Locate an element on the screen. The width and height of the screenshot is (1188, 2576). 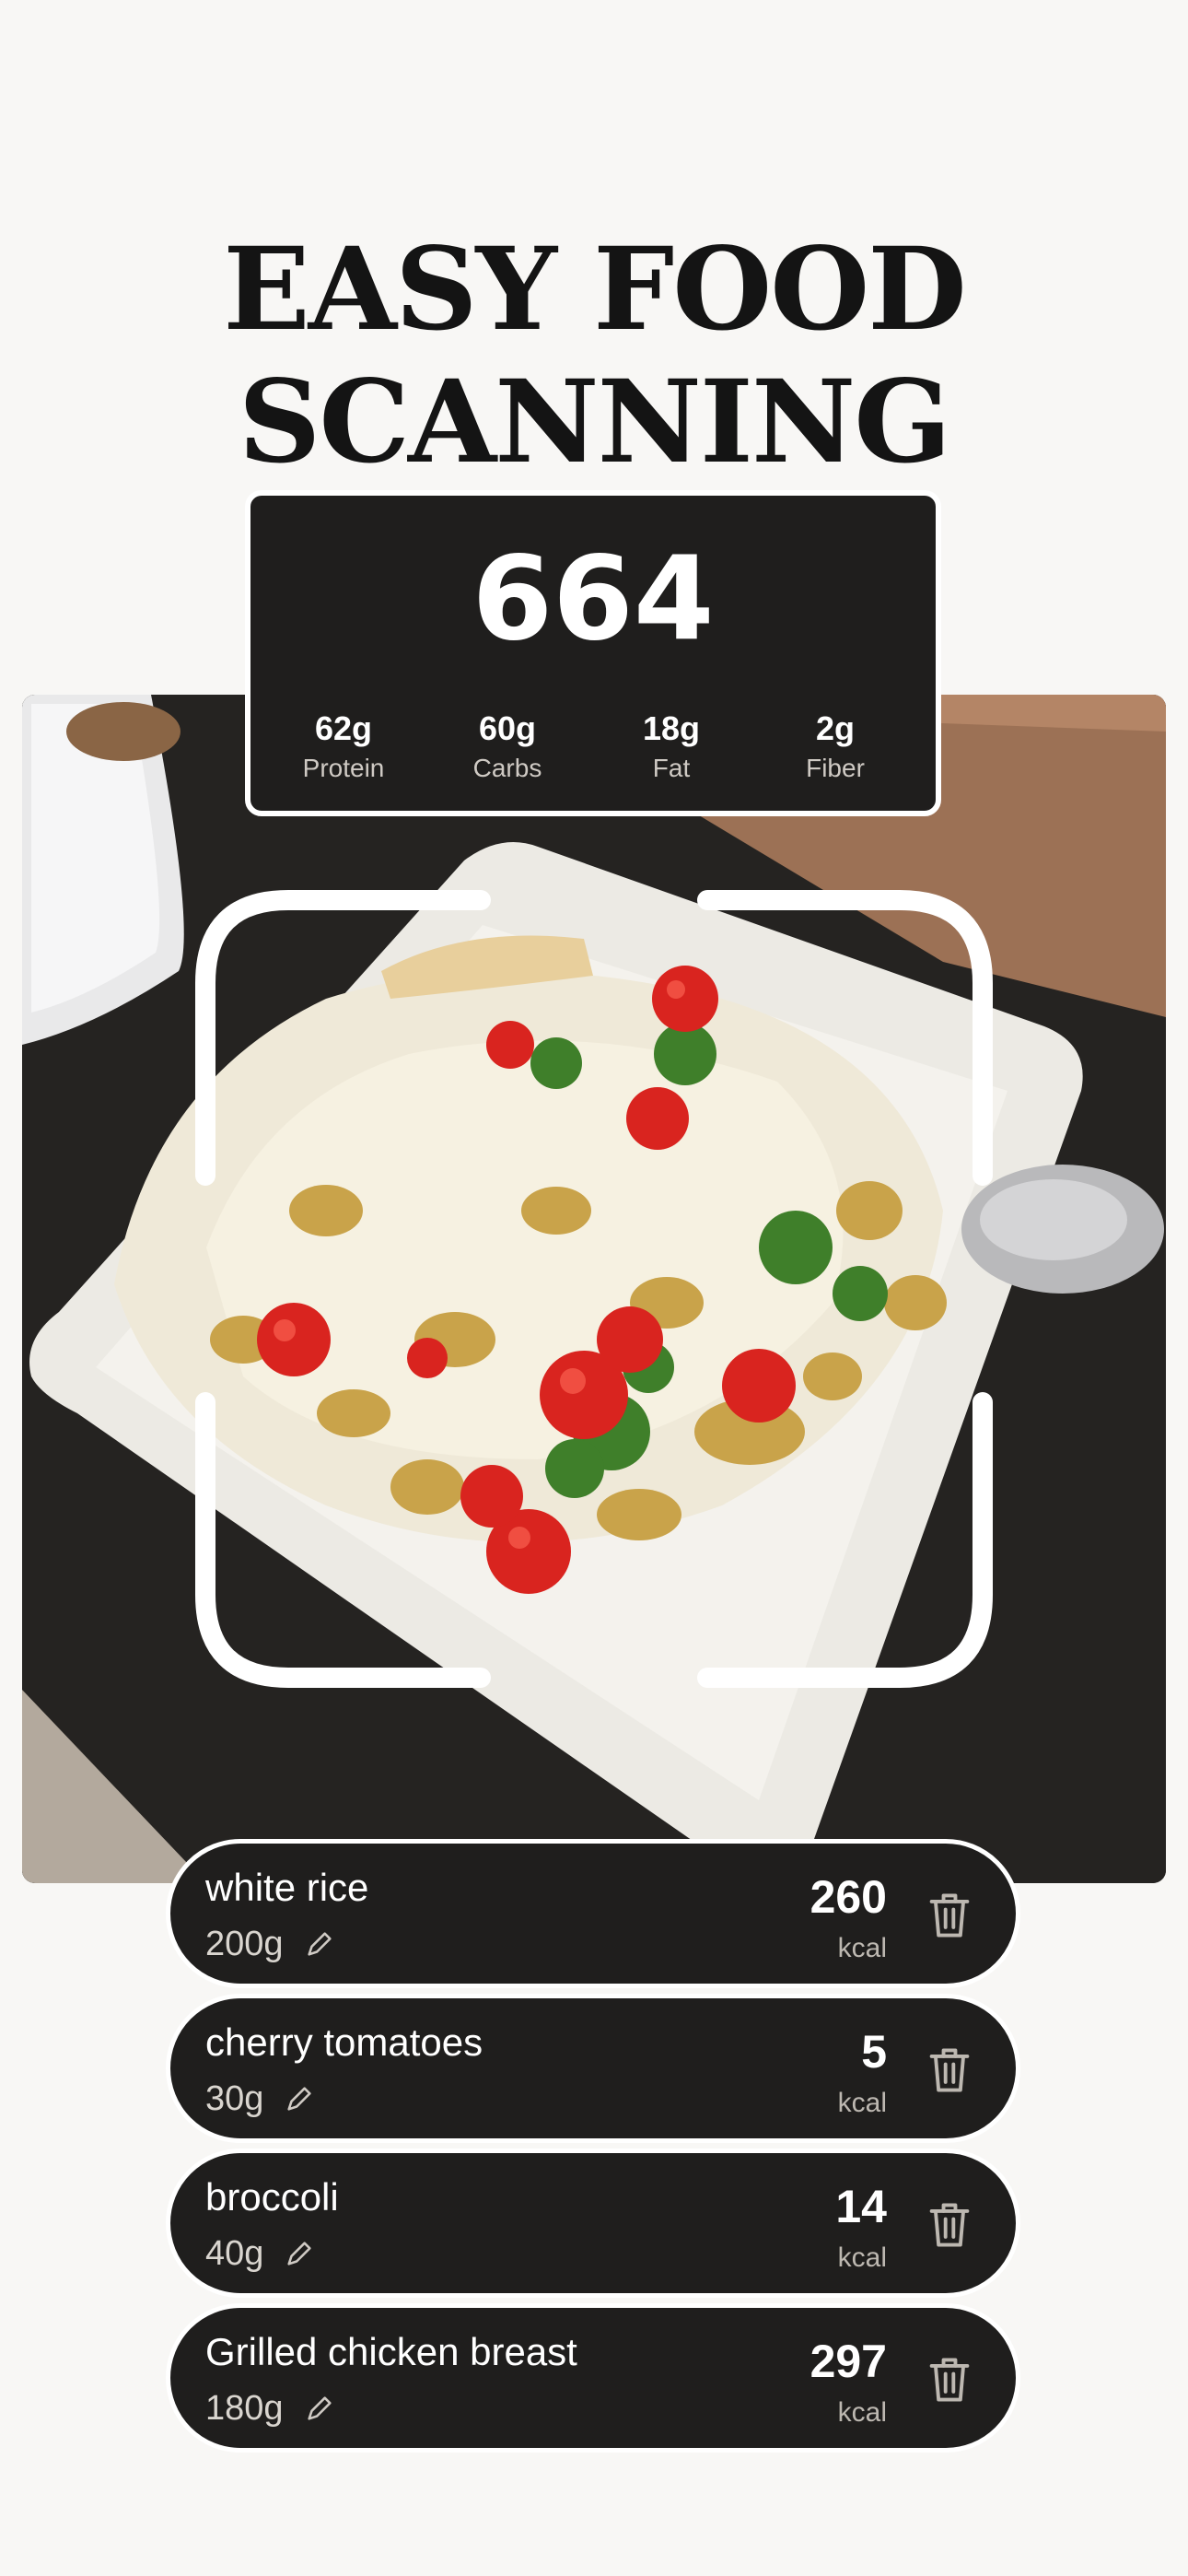
total-calories: 664 is located at coordinates (593, 598).